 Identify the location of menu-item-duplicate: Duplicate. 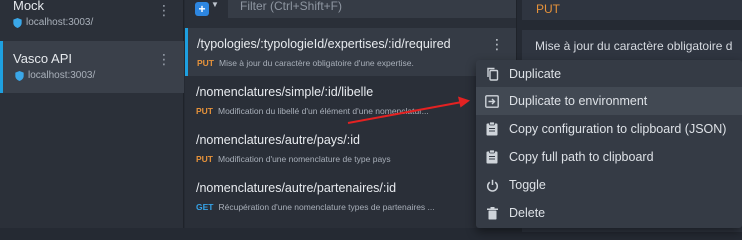
(609, 74).